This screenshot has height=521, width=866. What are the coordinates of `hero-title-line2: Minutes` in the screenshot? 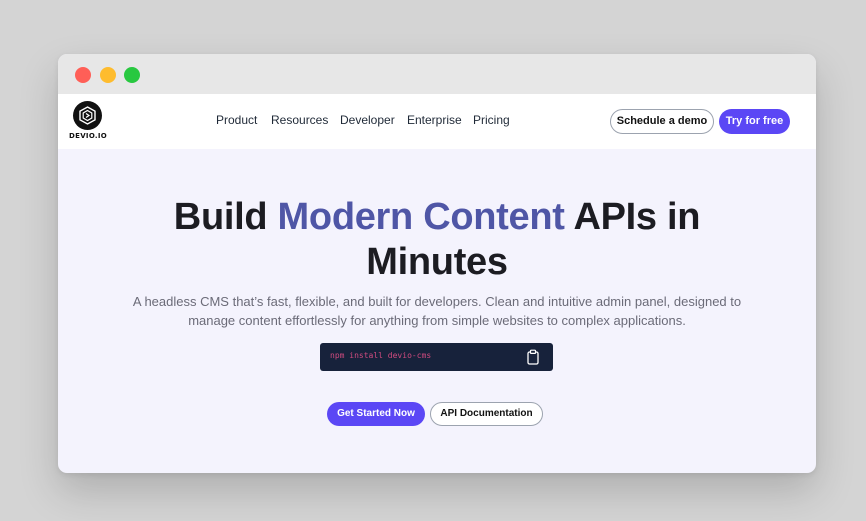 It's located at (437, 262).